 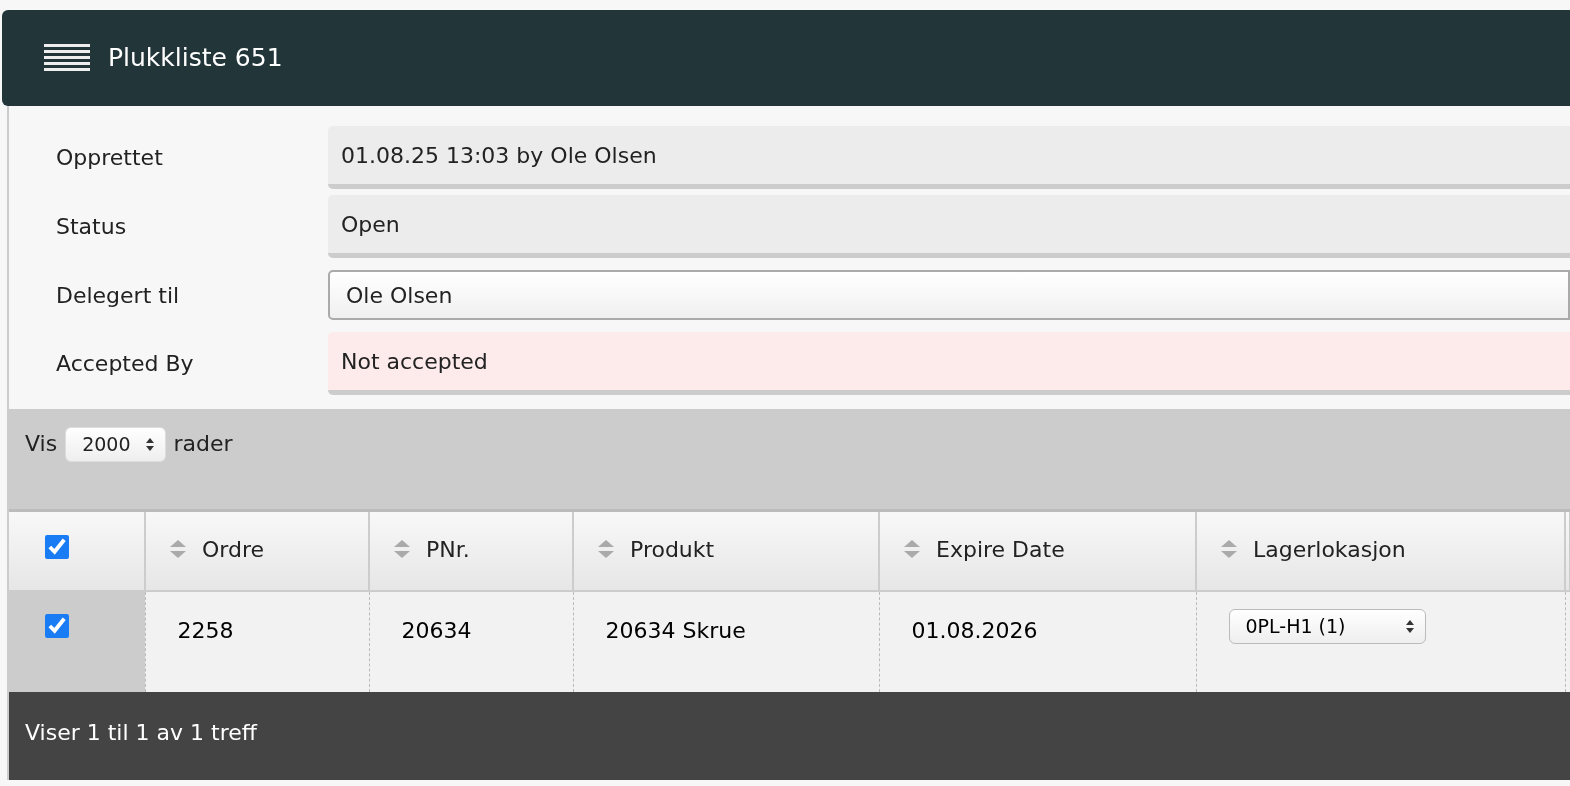 What do you see at coordinates (57, 546) in the screenshot?
I see `select-all-checkbox` at bounding box center [57, 546].